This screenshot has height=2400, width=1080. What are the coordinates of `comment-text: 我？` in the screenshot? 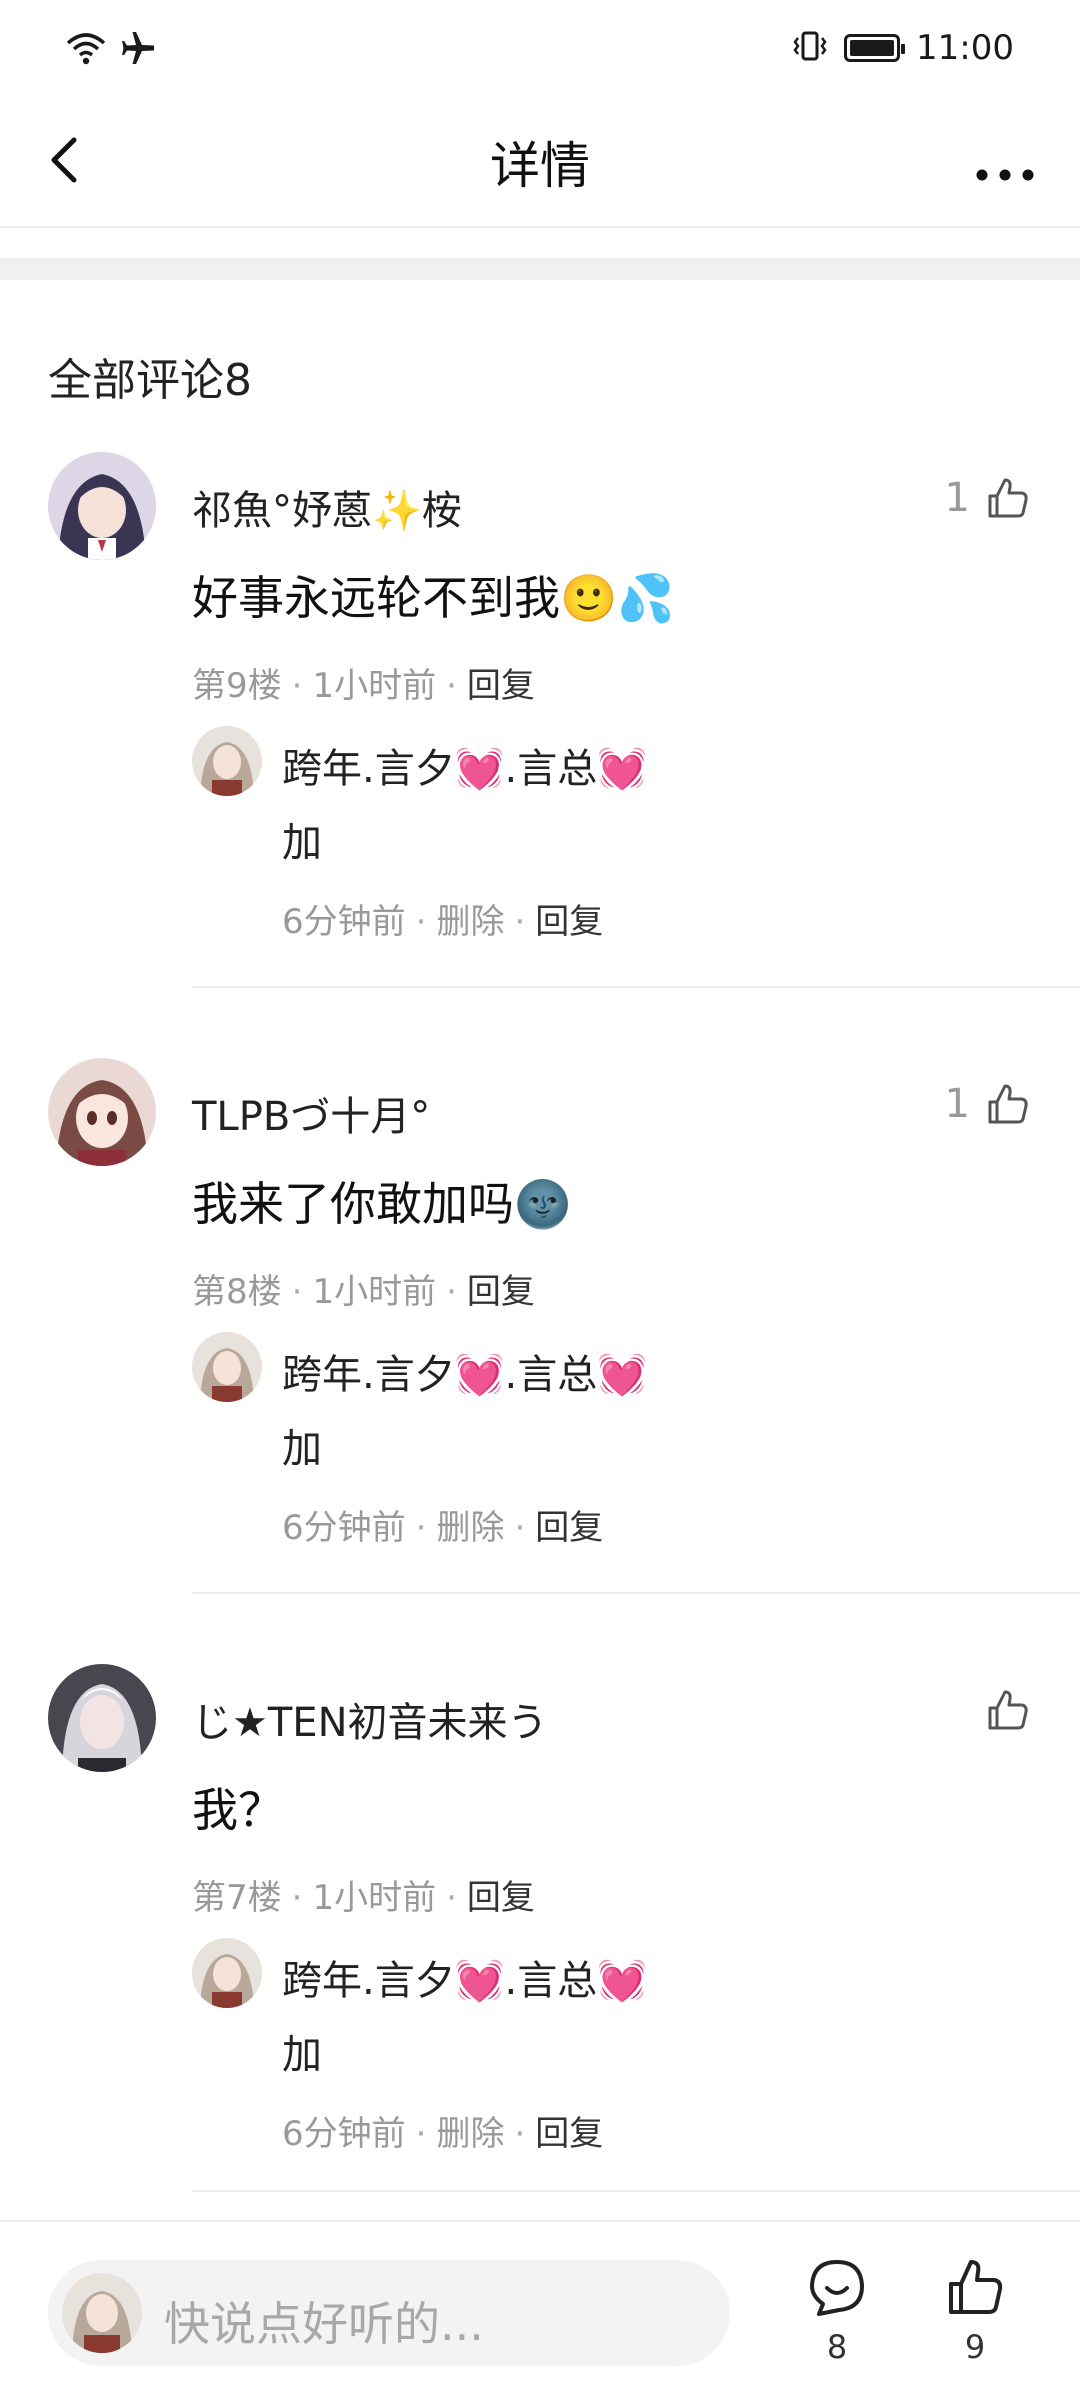 It's located at (238, 1810).